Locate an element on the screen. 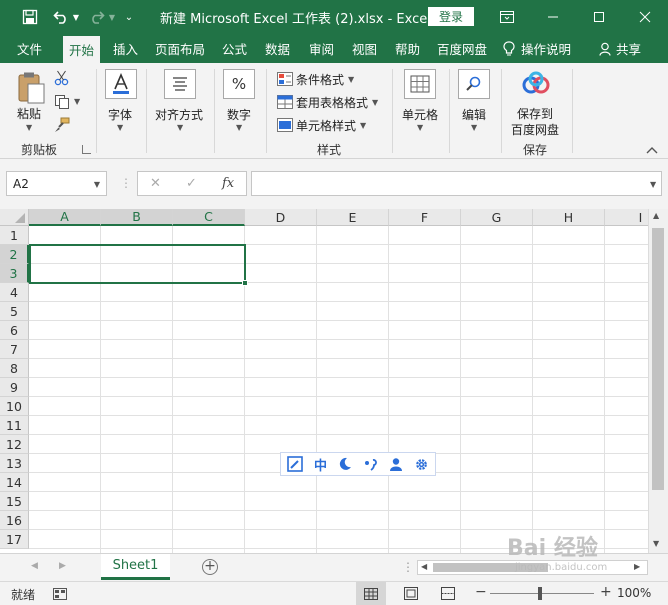  format-painter-icon is located at coordinates (63, 125).